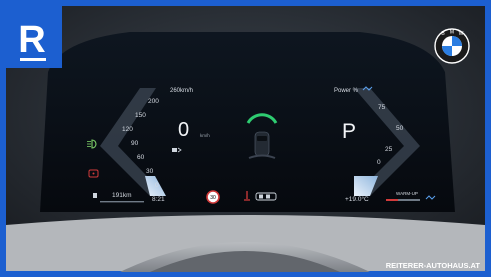 The width and height of the screenshot is (491, 277). I want to click on power-title: Power %, so click(346, 91).